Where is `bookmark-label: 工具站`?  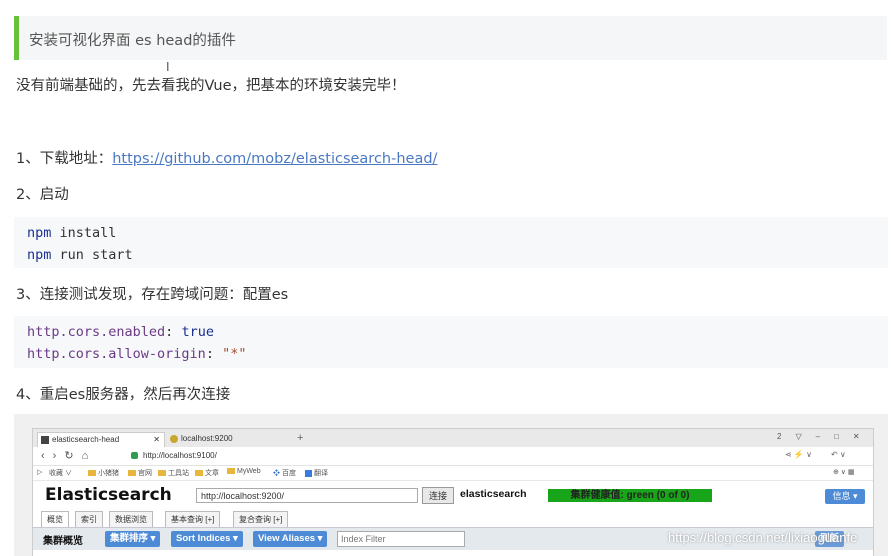 bookmark-label: 工具站 is located at coordinates (178, 473).